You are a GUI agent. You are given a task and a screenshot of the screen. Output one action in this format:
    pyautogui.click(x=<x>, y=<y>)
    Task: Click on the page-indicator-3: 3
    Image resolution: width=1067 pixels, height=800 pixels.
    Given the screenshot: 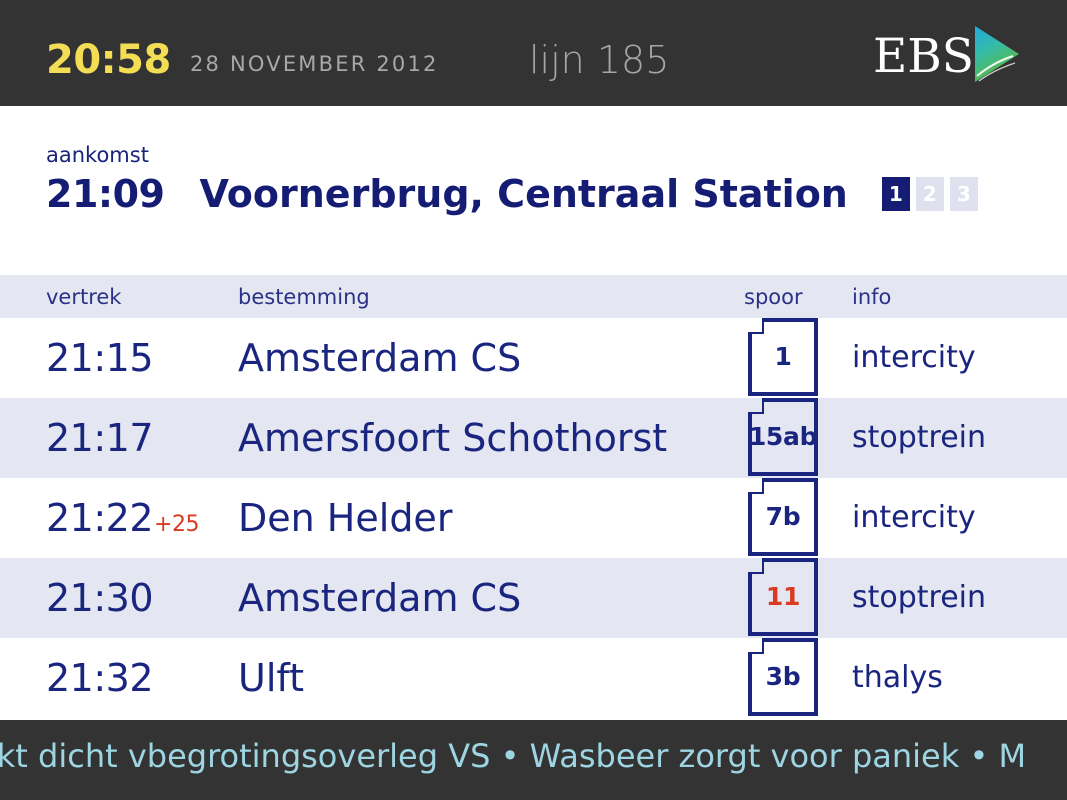 What is the action you would take?
    pyautogui.click(x=963, y=194)
    